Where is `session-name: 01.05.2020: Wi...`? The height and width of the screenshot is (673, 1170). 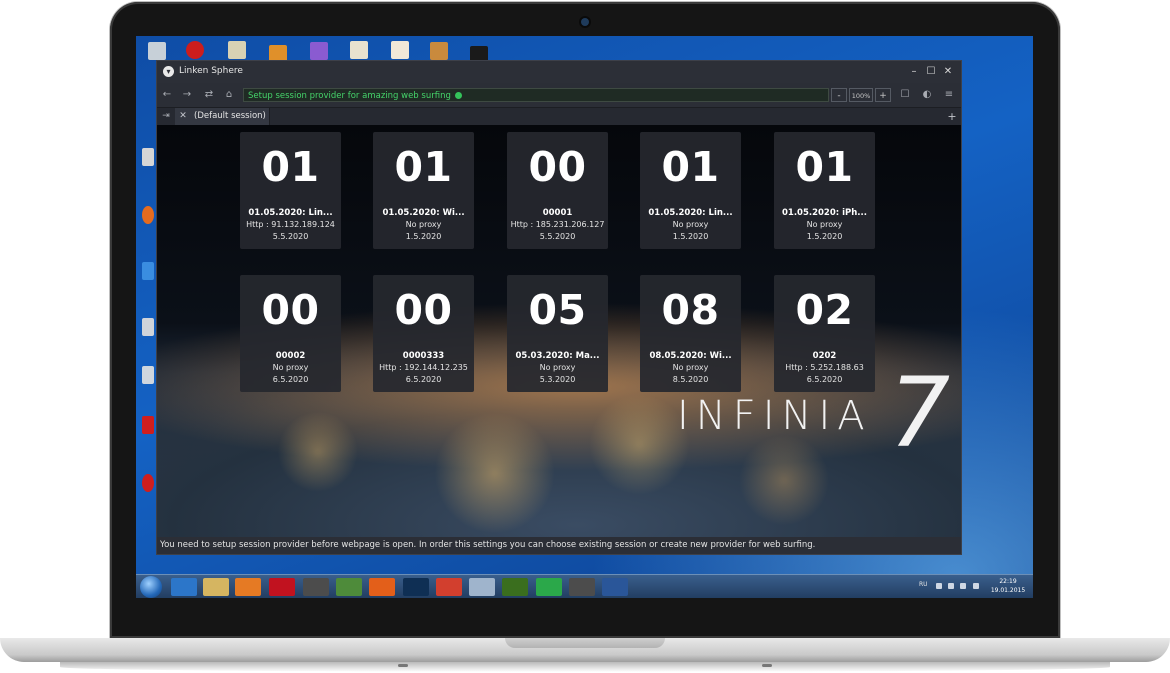
session-name: 01.05.2020: Wi... is located at coordinates (423, 213).